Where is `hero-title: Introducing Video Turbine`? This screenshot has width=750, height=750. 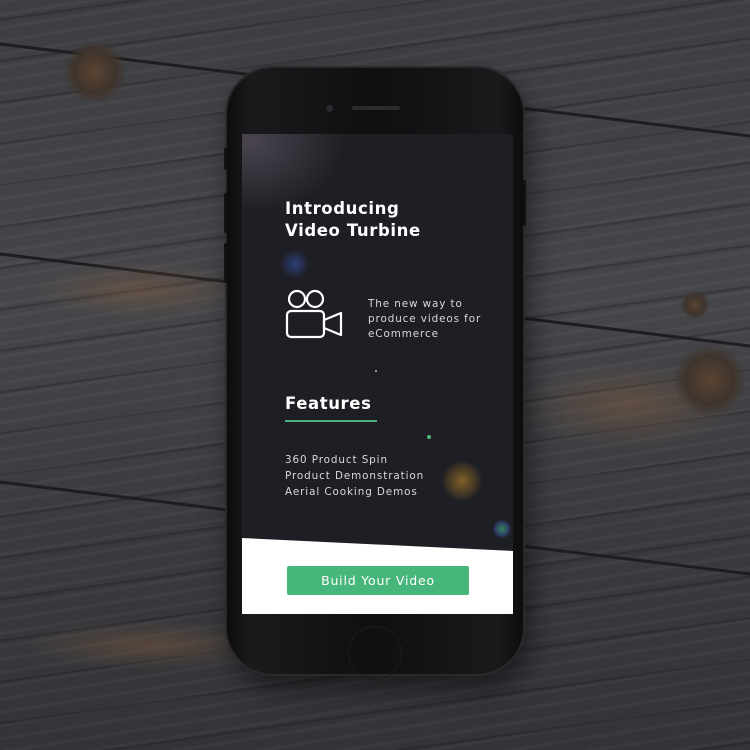 hero-title: Introducing Video Turbine is located at coordinates (353, 220).